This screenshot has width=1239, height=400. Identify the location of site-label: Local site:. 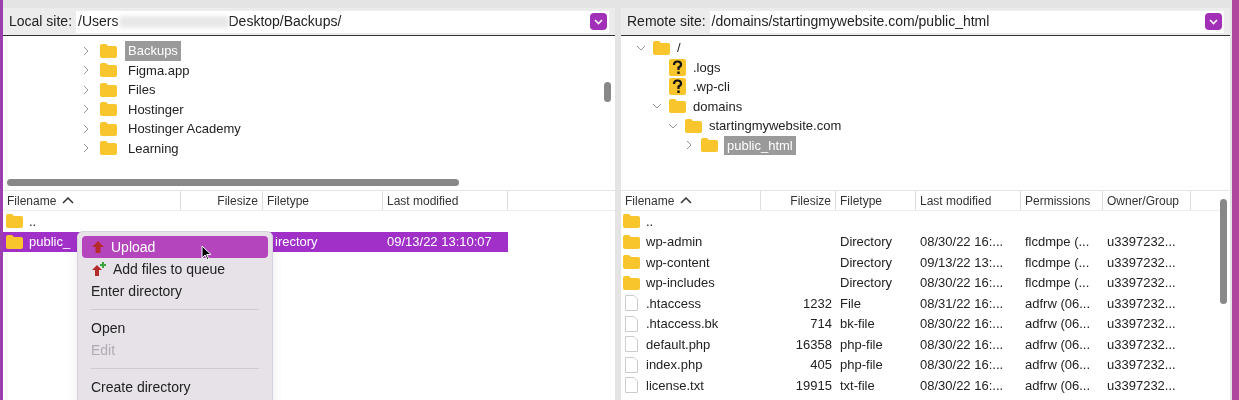
(41, 21).